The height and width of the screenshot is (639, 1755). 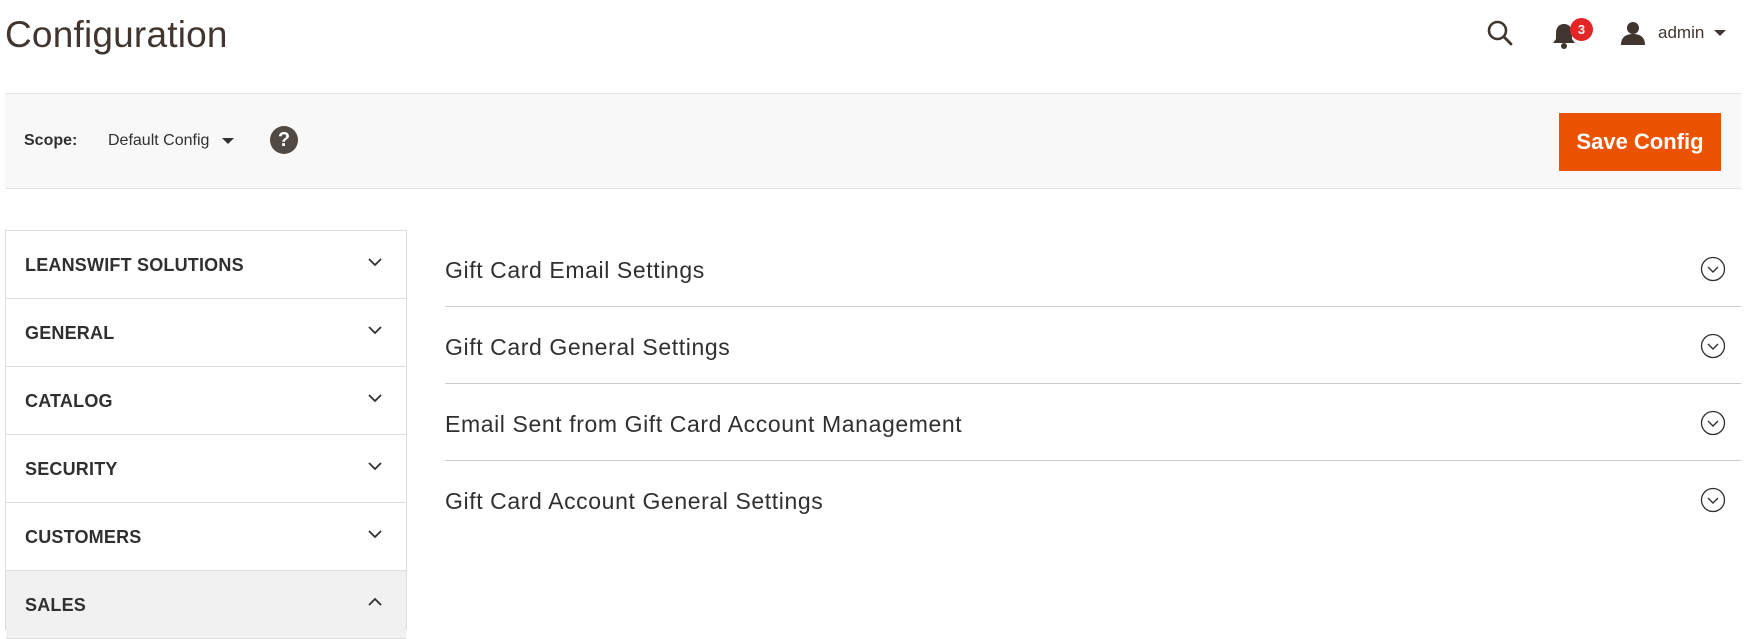 I want to click on scope-switcher: Default Config, so click(x=171, y=141).